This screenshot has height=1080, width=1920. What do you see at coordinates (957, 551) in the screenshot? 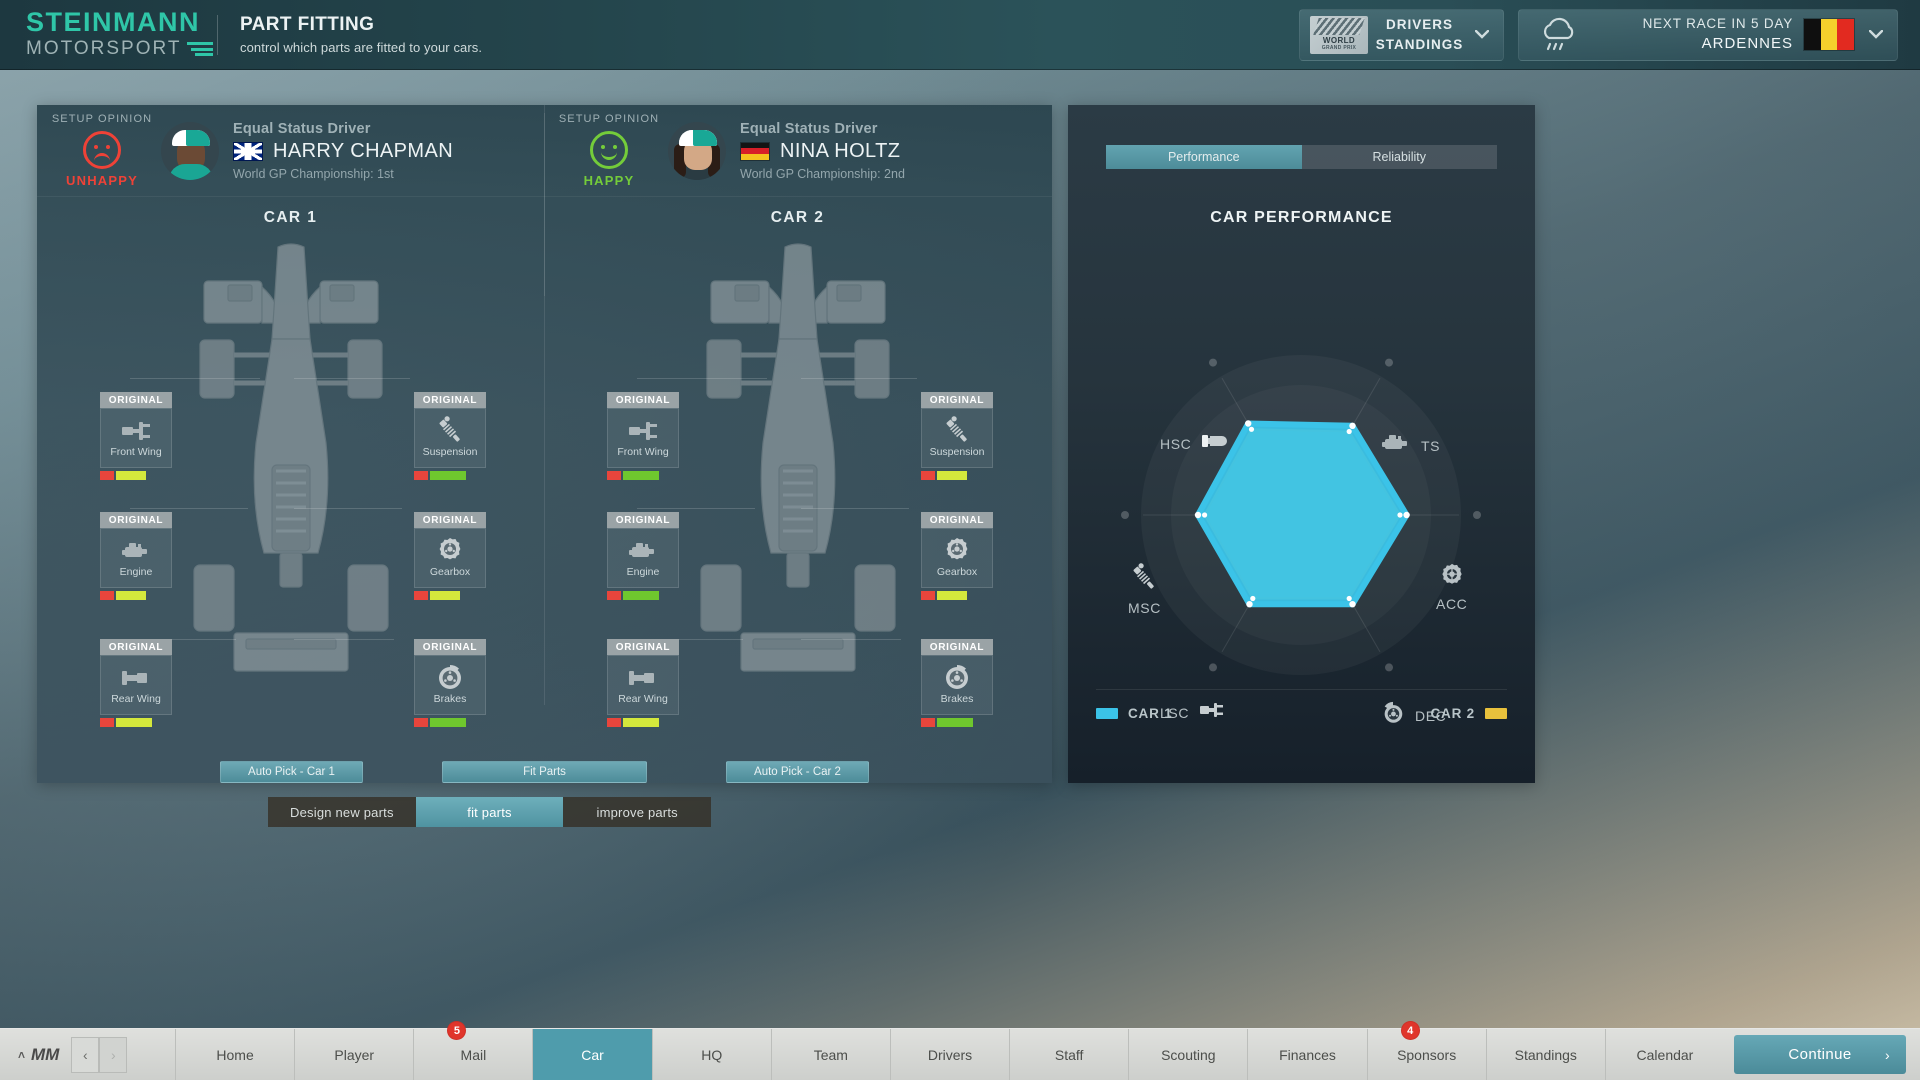
I see `gearbox-icon` at bounding box center [957, 551].